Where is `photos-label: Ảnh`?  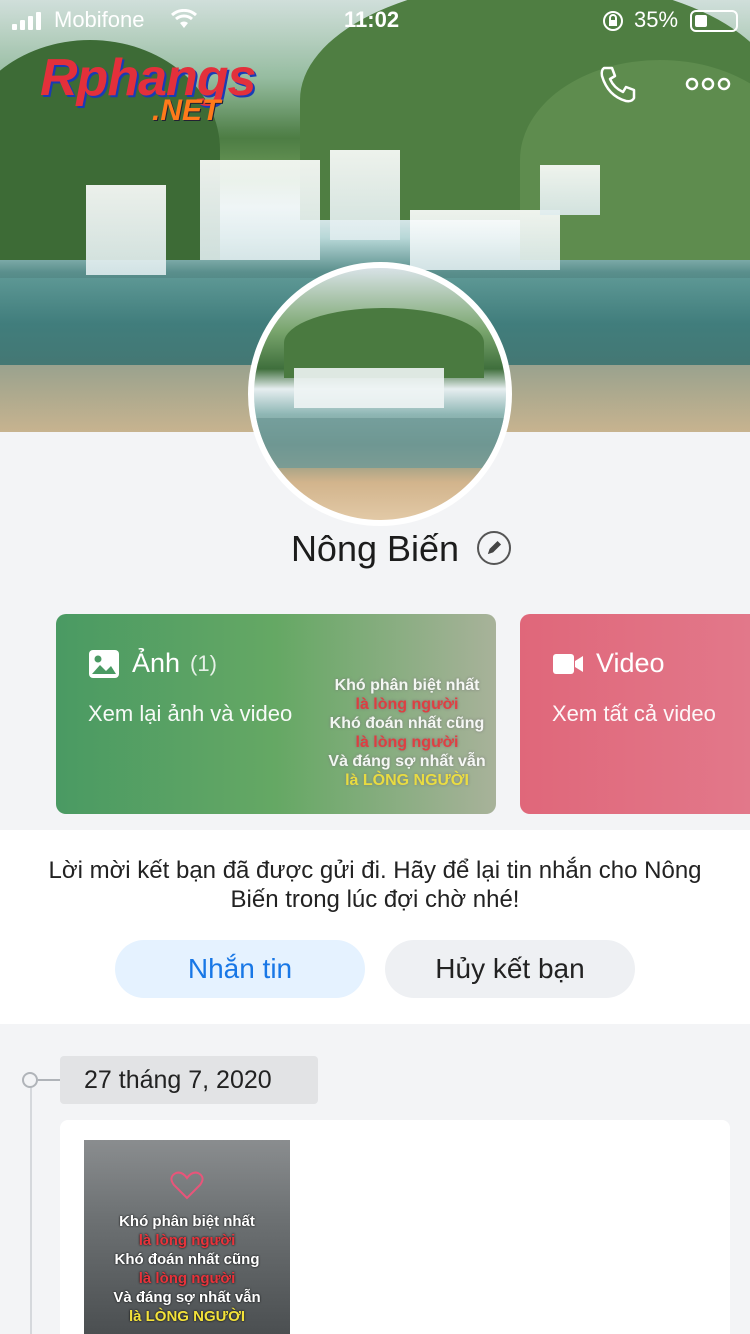
photos-label: Ảnh is located at coordinates (156, 663).